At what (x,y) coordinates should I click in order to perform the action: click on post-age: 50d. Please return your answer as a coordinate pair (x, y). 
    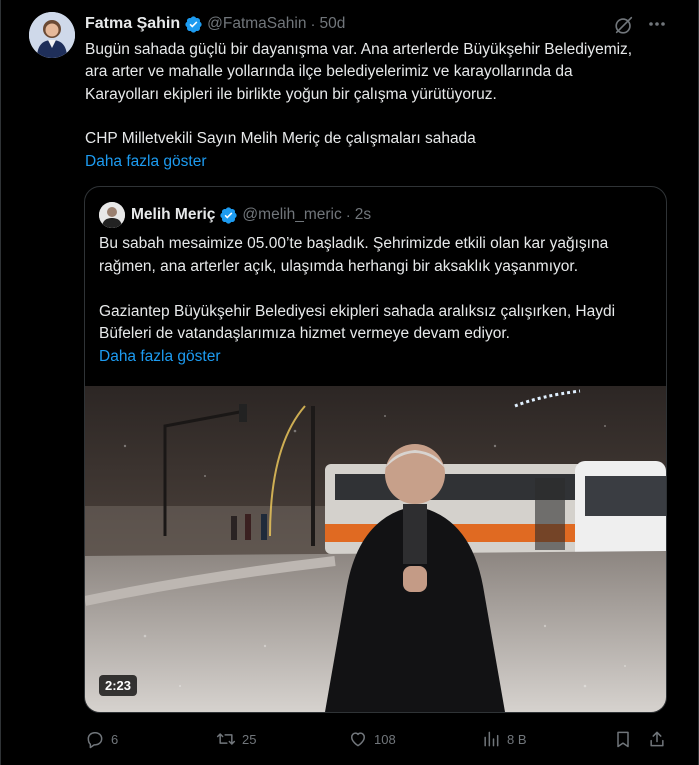
    Looking at the image, I should click on (332, 24).